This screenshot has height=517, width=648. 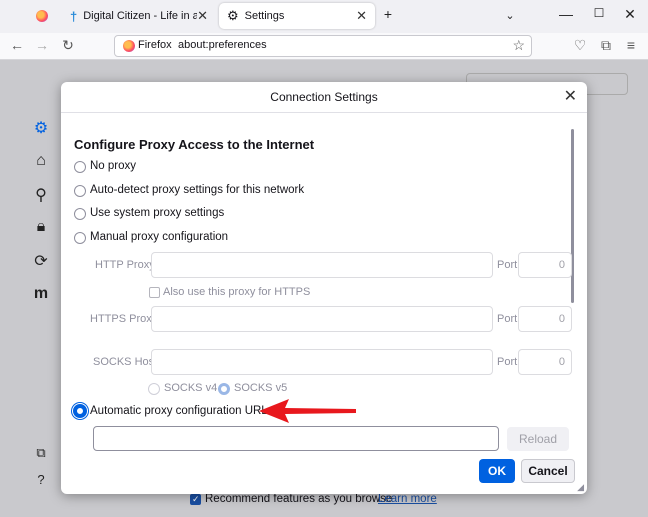 What do you see at coordinates (561, 319) in the screenshot?
I see `https-port-value: 0` at bounding box center [561, 319].